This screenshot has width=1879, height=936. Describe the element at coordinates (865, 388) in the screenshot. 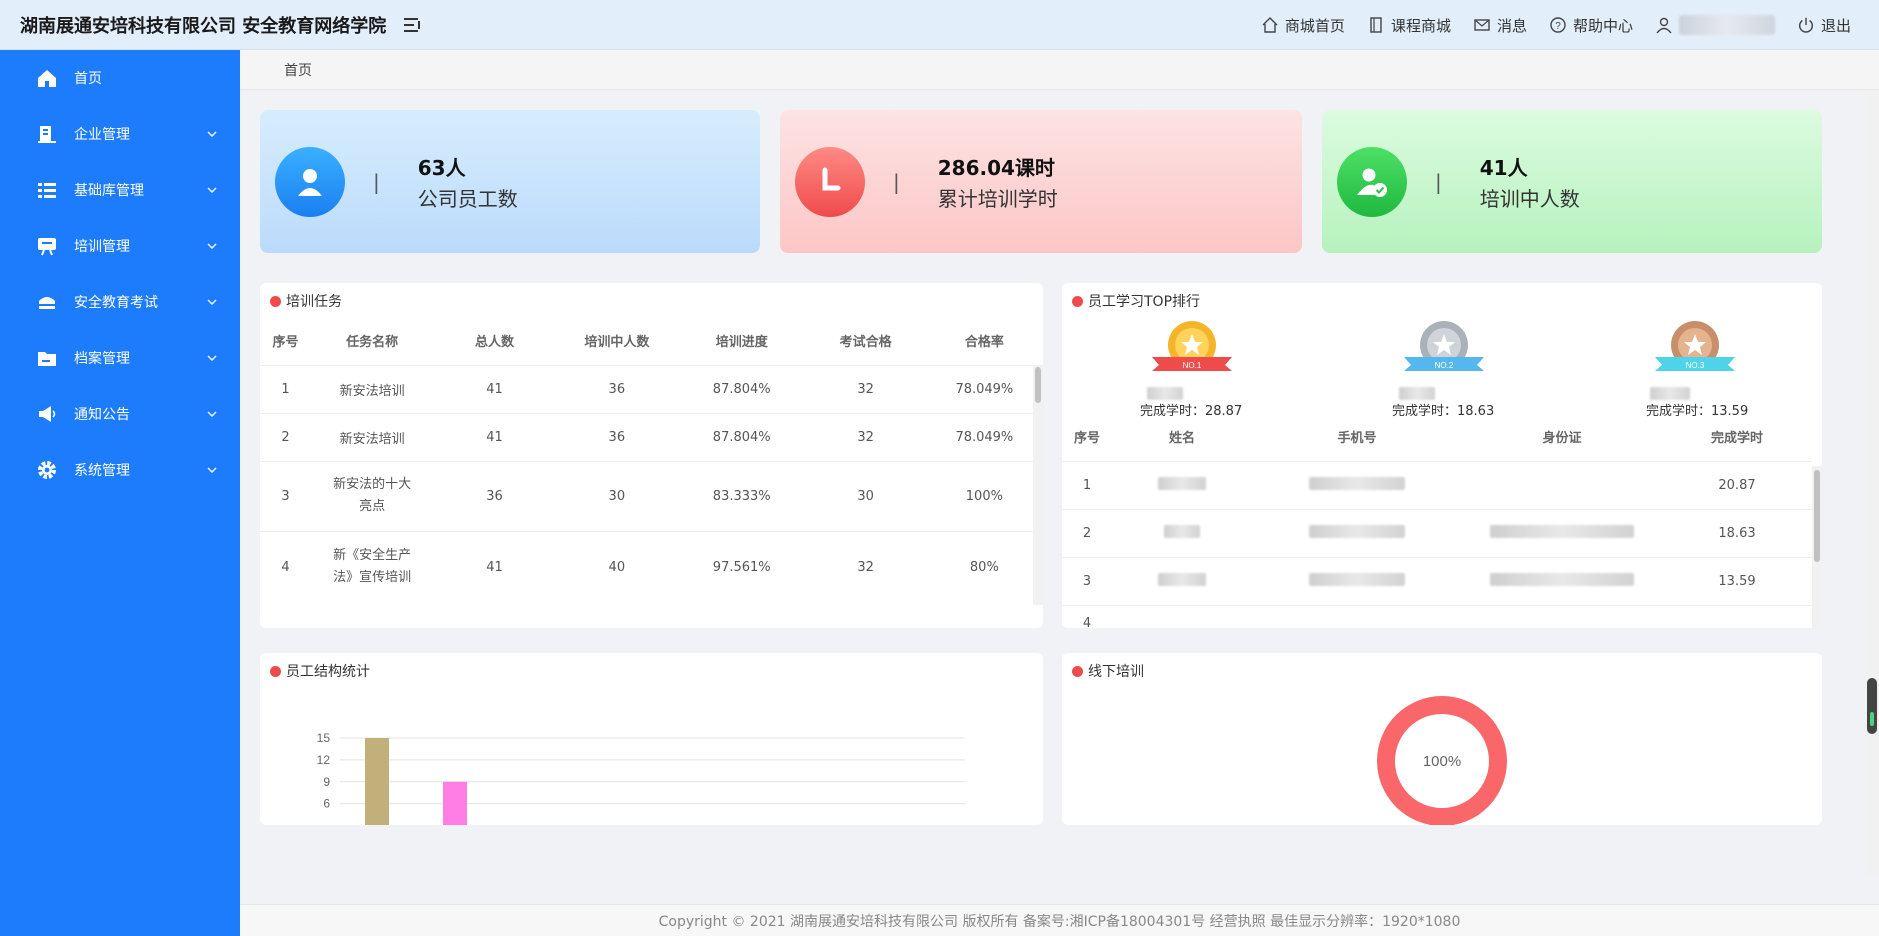

I see `cell: 32` at that location.